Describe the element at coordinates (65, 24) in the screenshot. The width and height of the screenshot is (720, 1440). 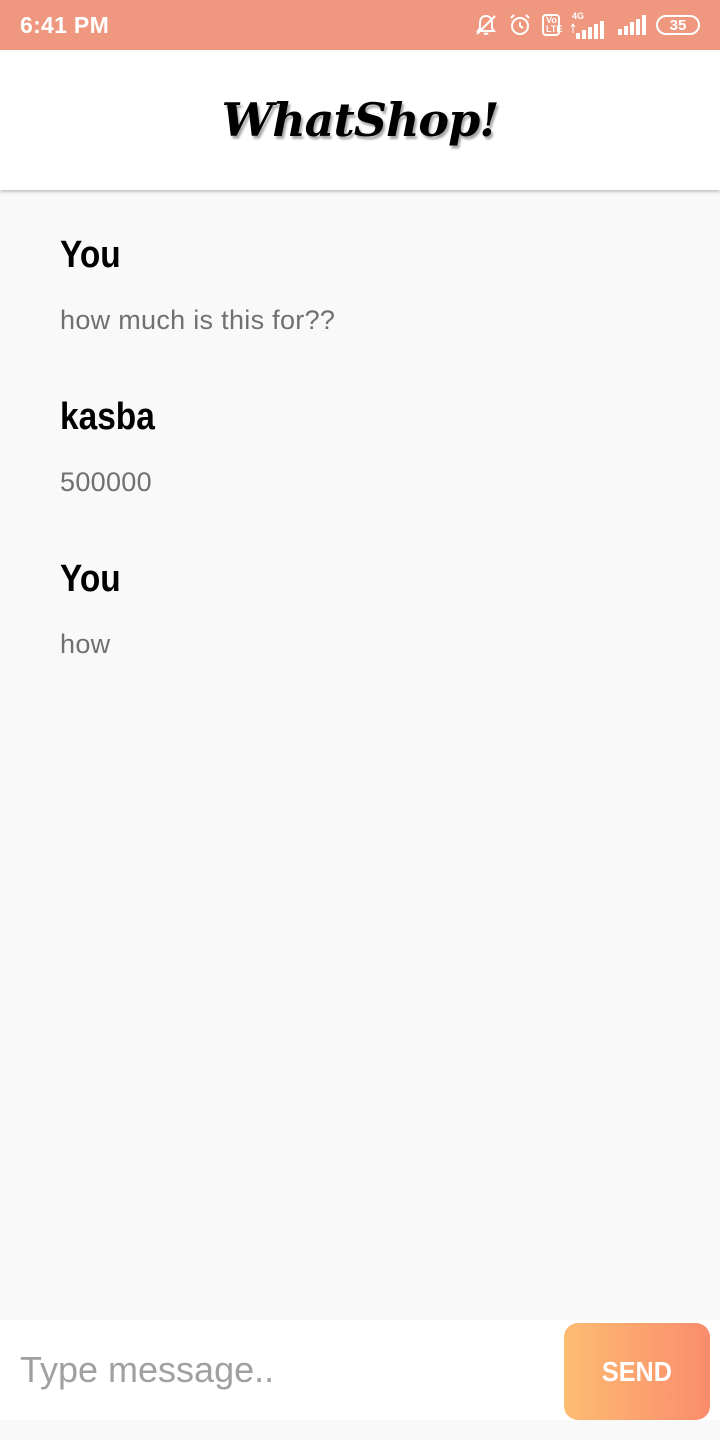
I see `status-time: 6:41 PM` at that location.